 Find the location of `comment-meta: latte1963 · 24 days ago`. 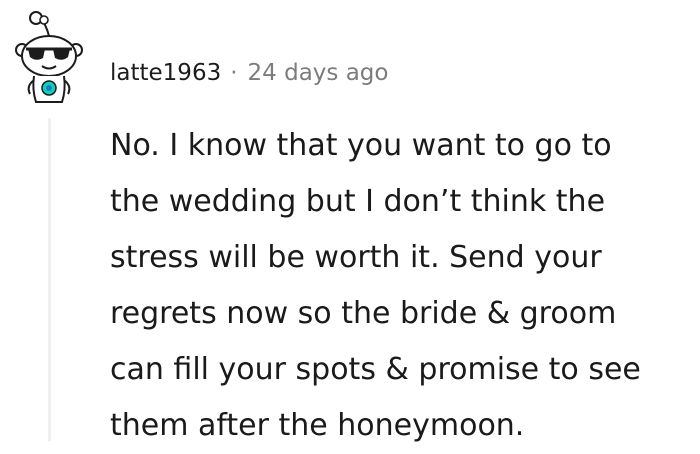

comment-meta: latte1963 · 24 days ago is located at coordinates (249, 73).